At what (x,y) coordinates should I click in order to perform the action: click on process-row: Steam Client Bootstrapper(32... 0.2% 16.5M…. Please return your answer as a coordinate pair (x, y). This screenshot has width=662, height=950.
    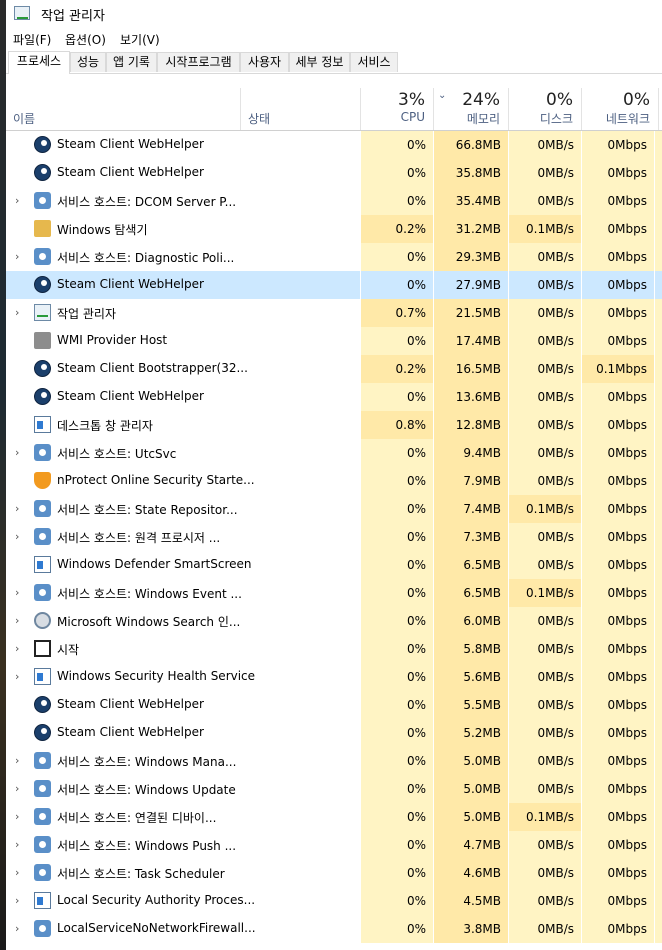
    Looking at the image, I should click on (334, 369).